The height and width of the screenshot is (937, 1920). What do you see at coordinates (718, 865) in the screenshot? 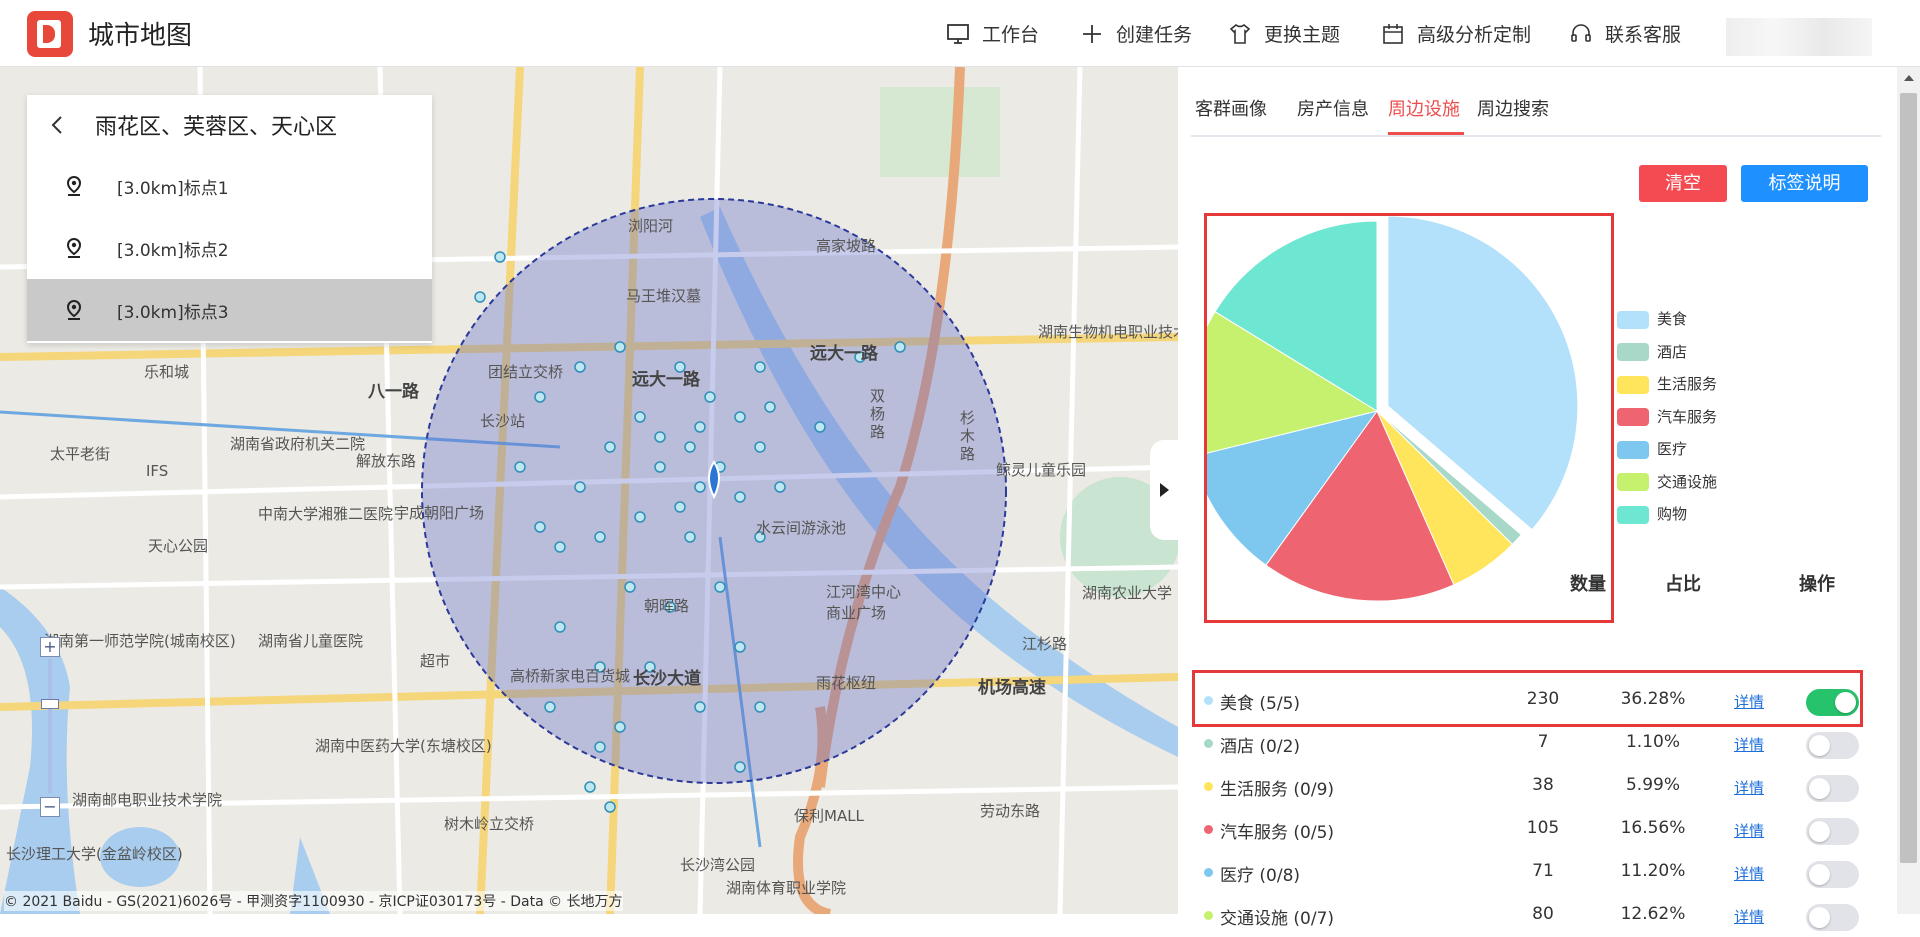
I see `map-label: 长沙湾公园` at bounding box center [718, 865].